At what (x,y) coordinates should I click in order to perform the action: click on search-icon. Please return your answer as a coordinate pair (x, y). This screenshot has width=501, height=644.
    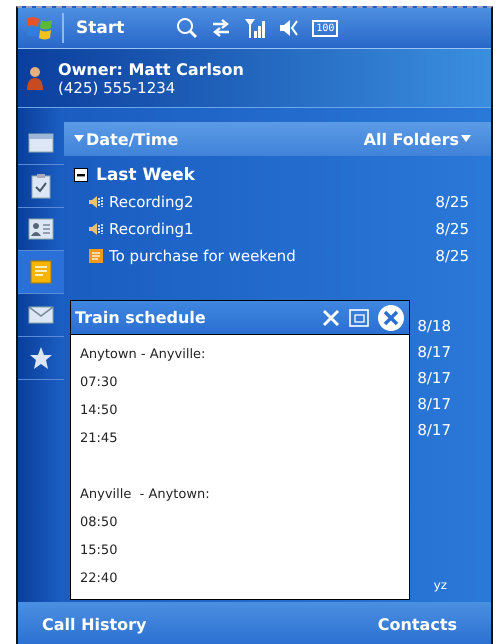
    Looking at the image, I should click on (187, 28).